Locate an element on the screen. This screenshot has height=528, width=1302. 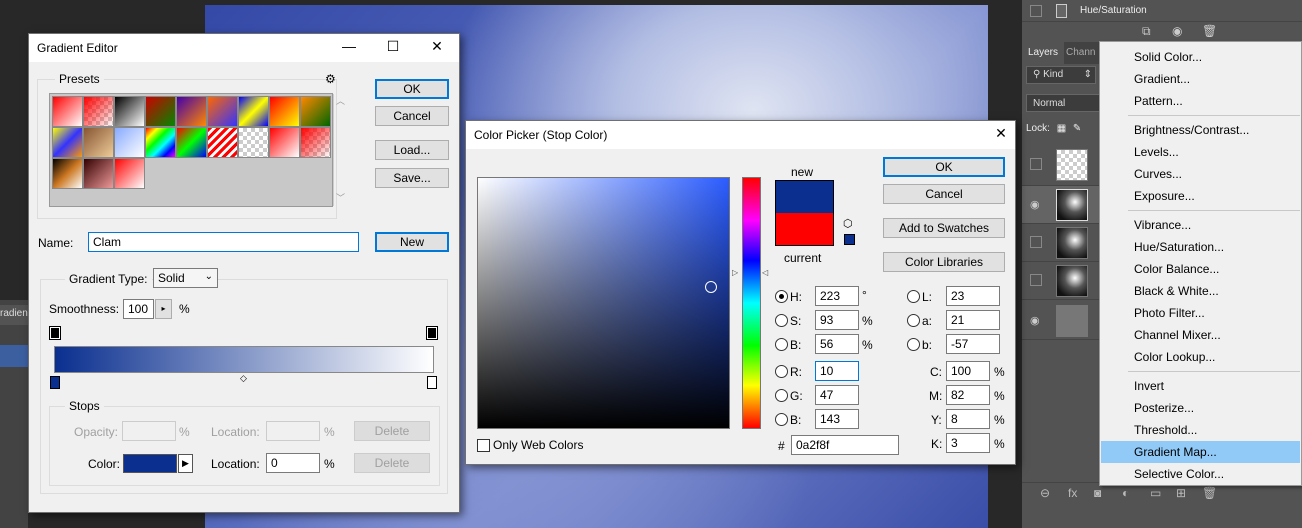
hue-slider-right-arrow-icon: ◁ is located at coordinates (765, 272).